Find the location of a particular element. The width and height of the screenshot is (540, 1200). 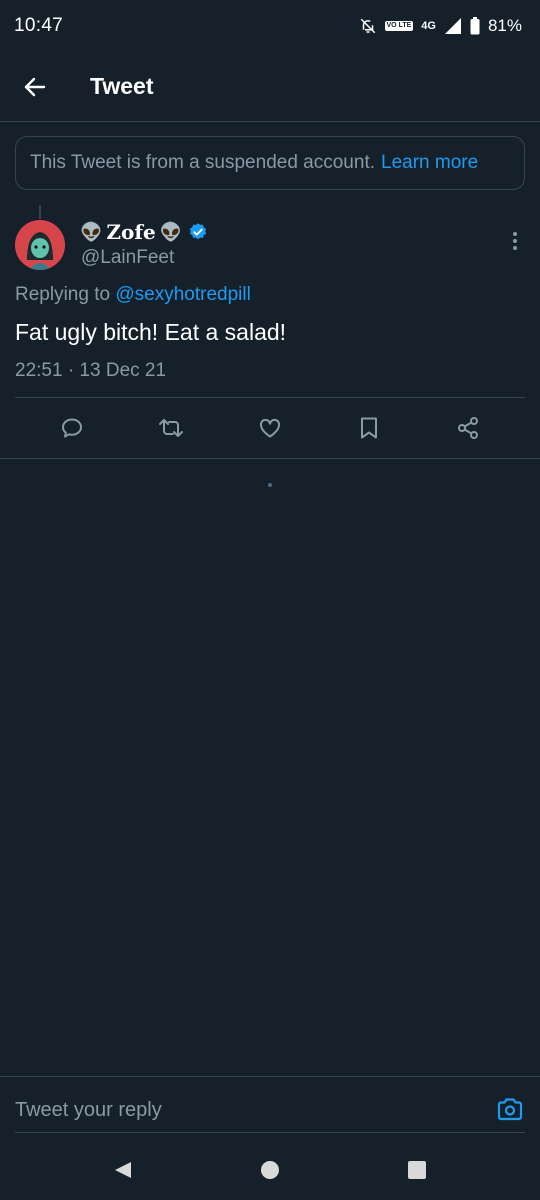

retweet-icon is located at coordinates (170, 428).